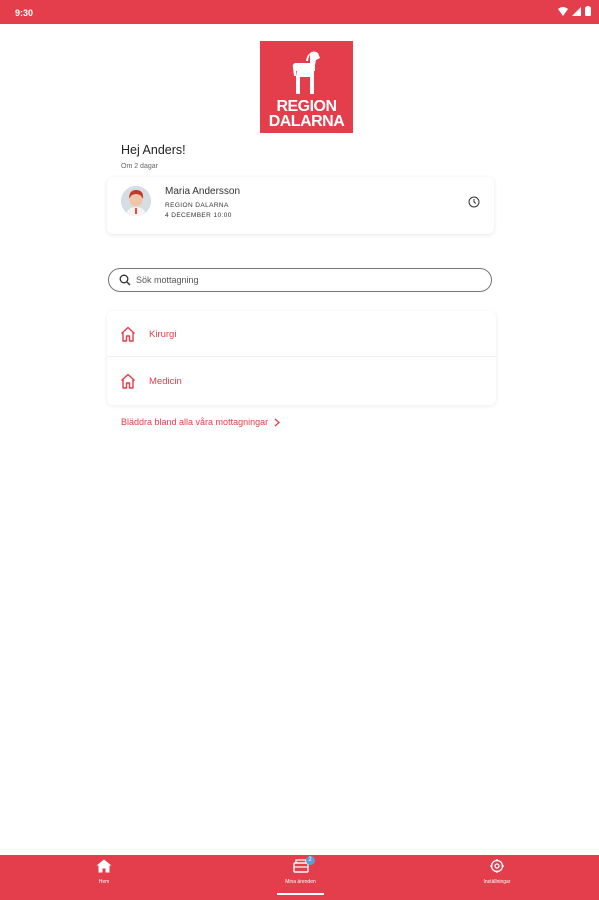  I want to click on status-icons, so click(574, 11).